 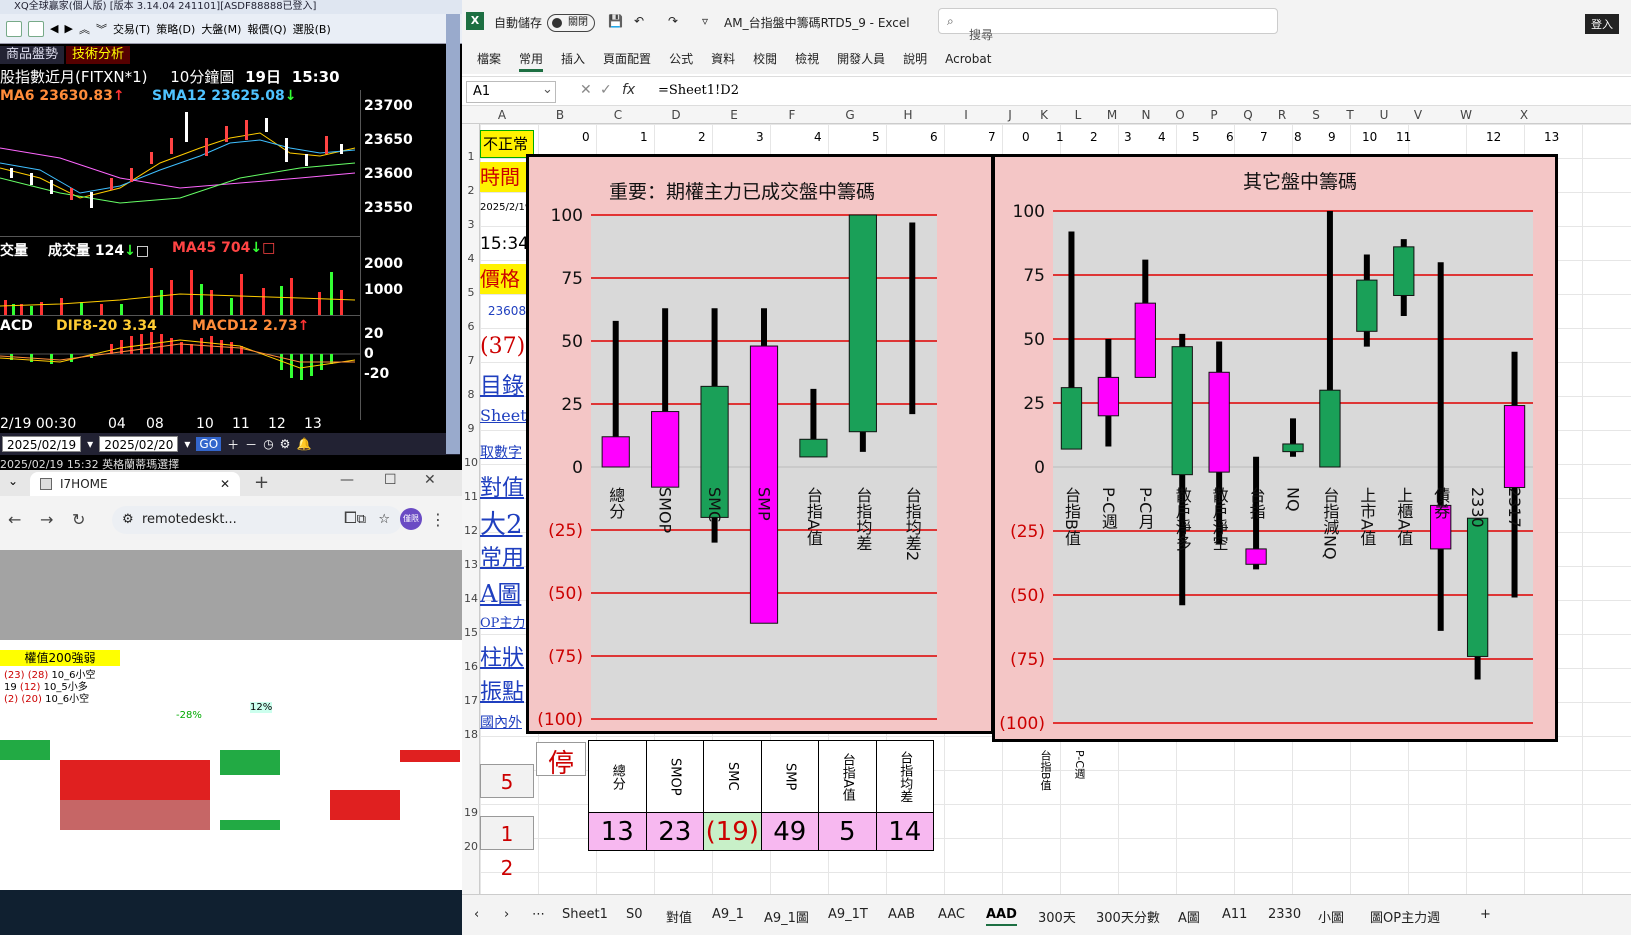 I want to click on column-header: C, so click(x=618, y=115).